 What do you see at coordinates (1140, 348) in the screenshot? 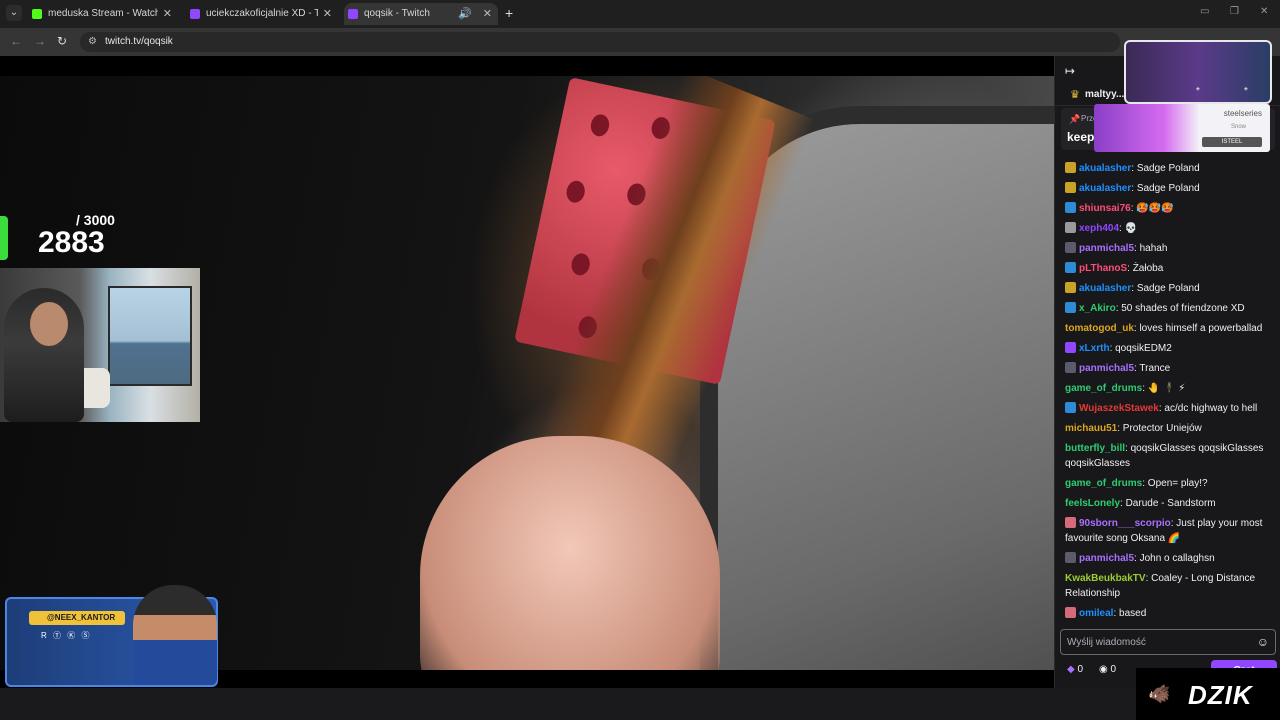
I see `chat-text: : qoqsikEDM2` at bounding box center [1140, 348].